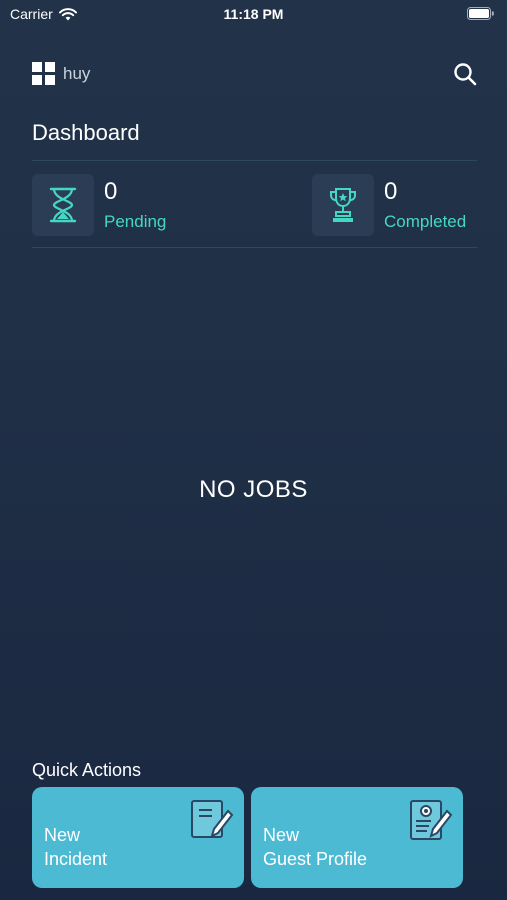 This screenshot has height=900, width=507. What do you see at coordinates (62, 835) in the screenshot?
I see `new-incident-line1: New` at bounding box center [62, 835].